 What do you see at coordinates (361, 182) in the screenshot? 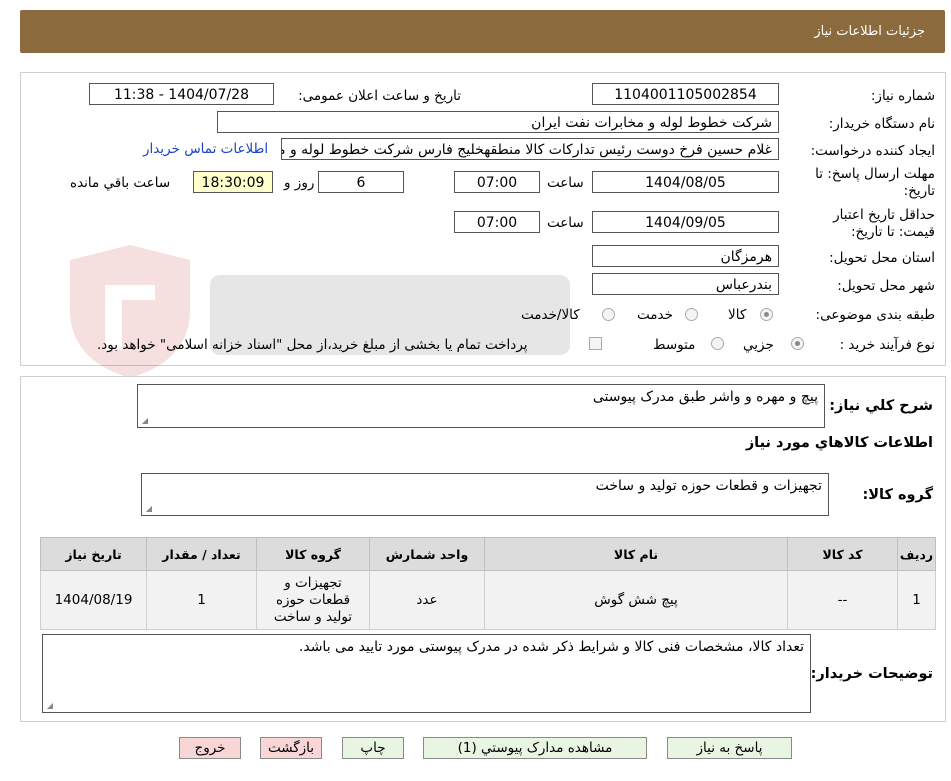
I see `remaining-days-field: 6` at bounding box center [361, 182].